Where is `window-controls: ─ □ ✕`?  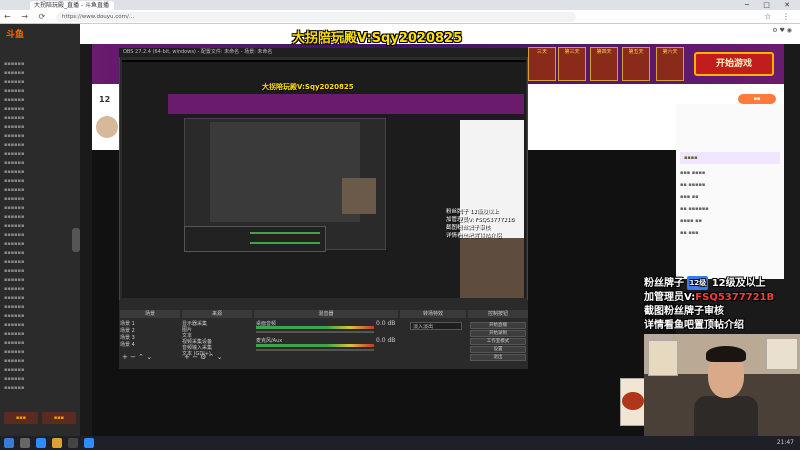
window-controls: ─ □ ✕ is located at coordinates (770, 5).